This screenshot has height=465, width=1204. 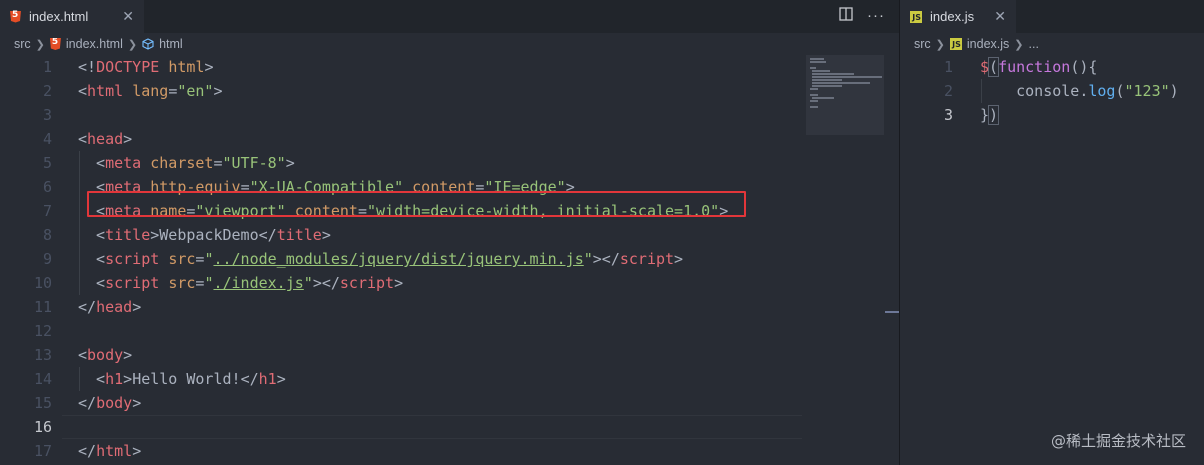 What do you see at coordinates (254, 163) in the screenshot?
I see `code-token: "UTF-8"` at bounding box center [254, 163].